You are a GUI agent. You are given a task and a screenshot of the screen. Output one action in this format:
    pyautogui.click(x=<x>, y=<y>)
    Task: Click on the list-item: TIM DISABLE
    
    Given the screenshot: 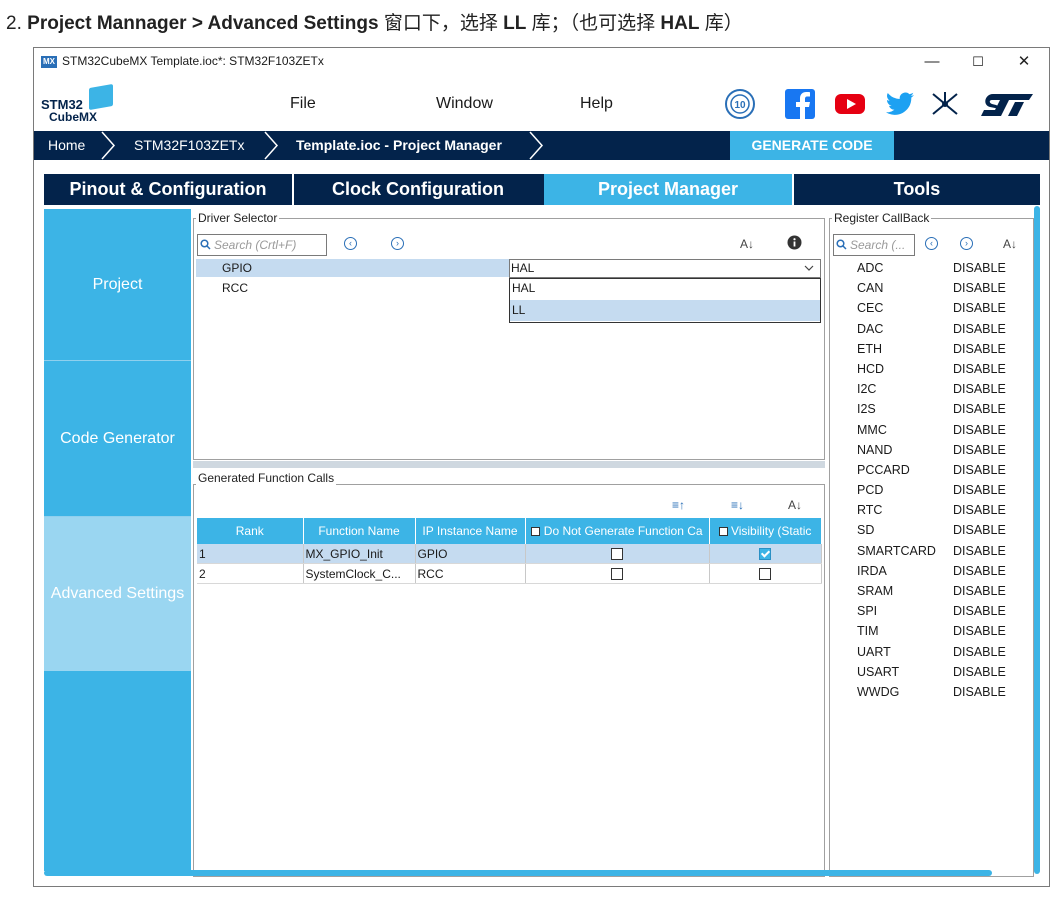 What is the action you would take?
    pyautogui.click(x=942, y=634)
    